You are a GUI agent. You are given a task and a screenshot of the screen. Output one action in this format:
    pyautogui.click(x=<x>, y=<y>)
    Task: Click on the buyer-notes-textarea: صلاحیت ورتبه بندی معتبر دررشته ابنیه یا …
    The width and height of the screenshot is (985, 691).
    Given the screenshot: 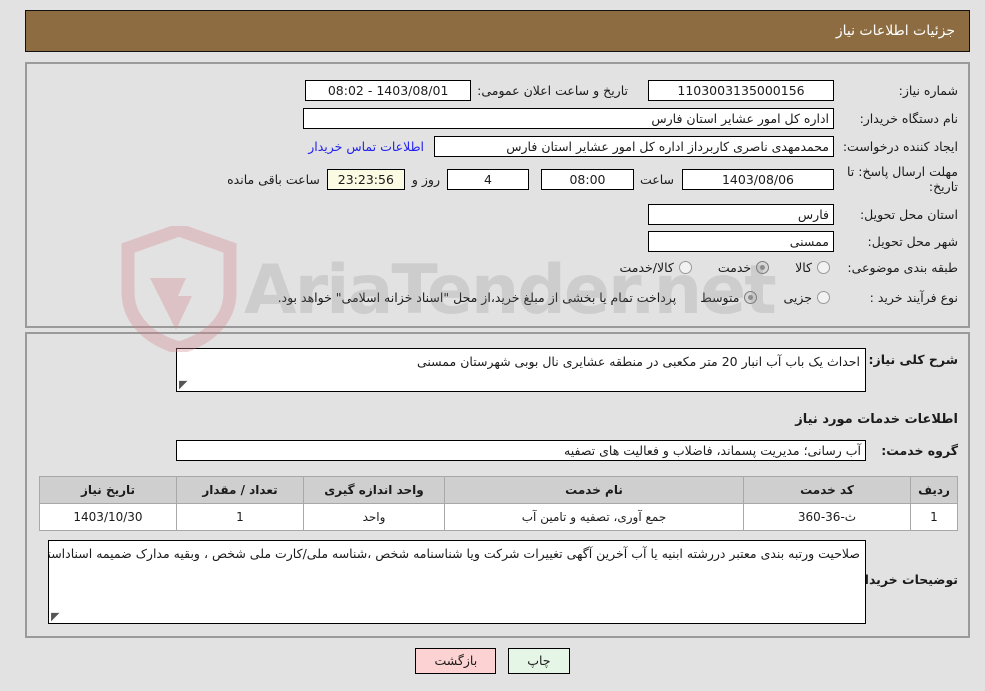 What is the action you would take?
    pyautogui.click(x=457, y=582)
    